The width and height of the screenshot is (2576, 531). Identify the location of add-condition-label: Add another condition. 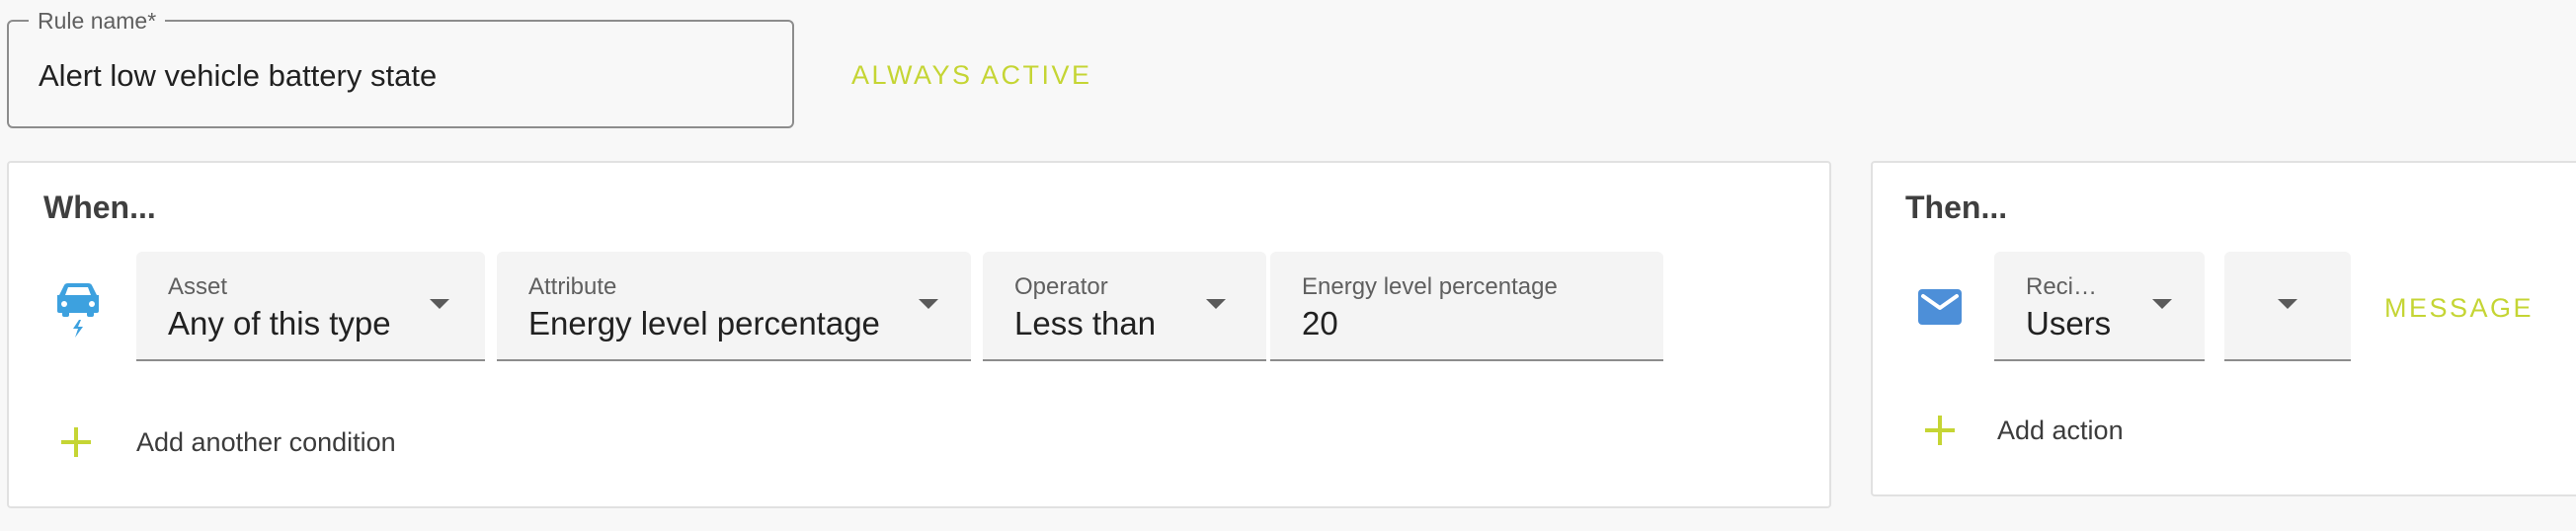
(266, 442).